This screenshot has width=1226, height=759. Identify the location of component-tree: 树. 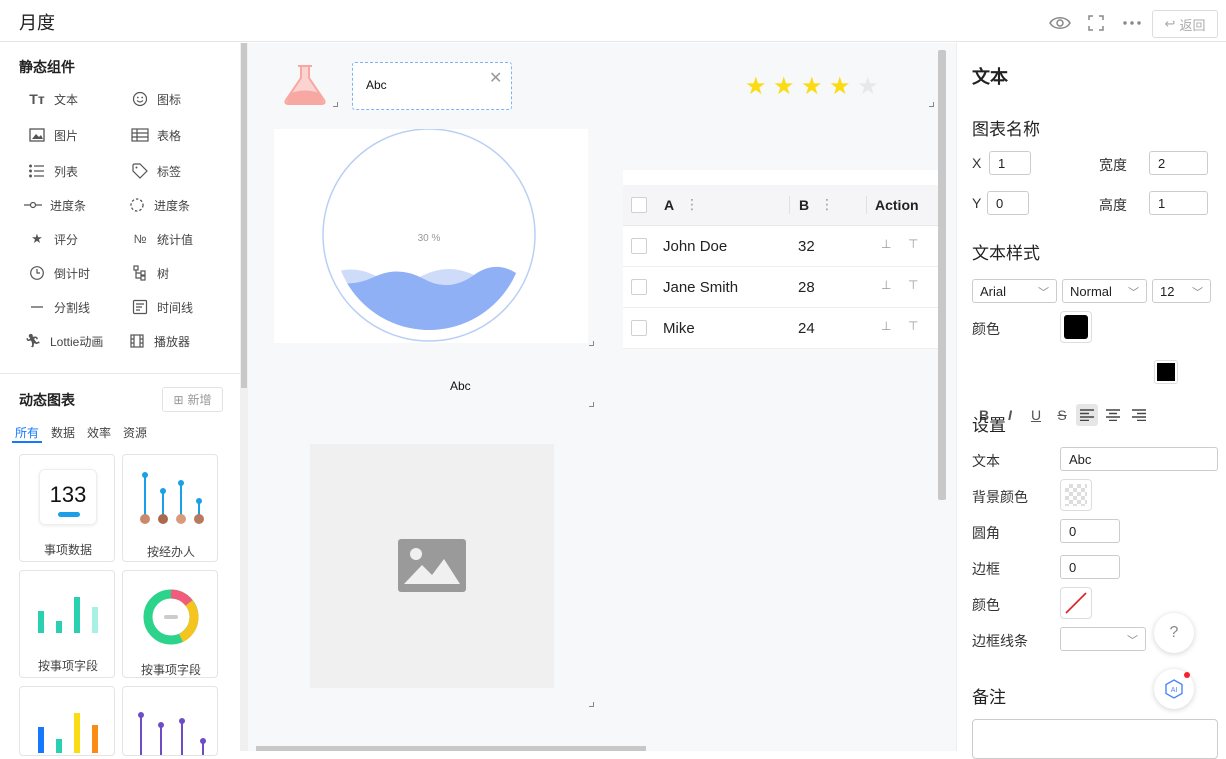
(150, 273).